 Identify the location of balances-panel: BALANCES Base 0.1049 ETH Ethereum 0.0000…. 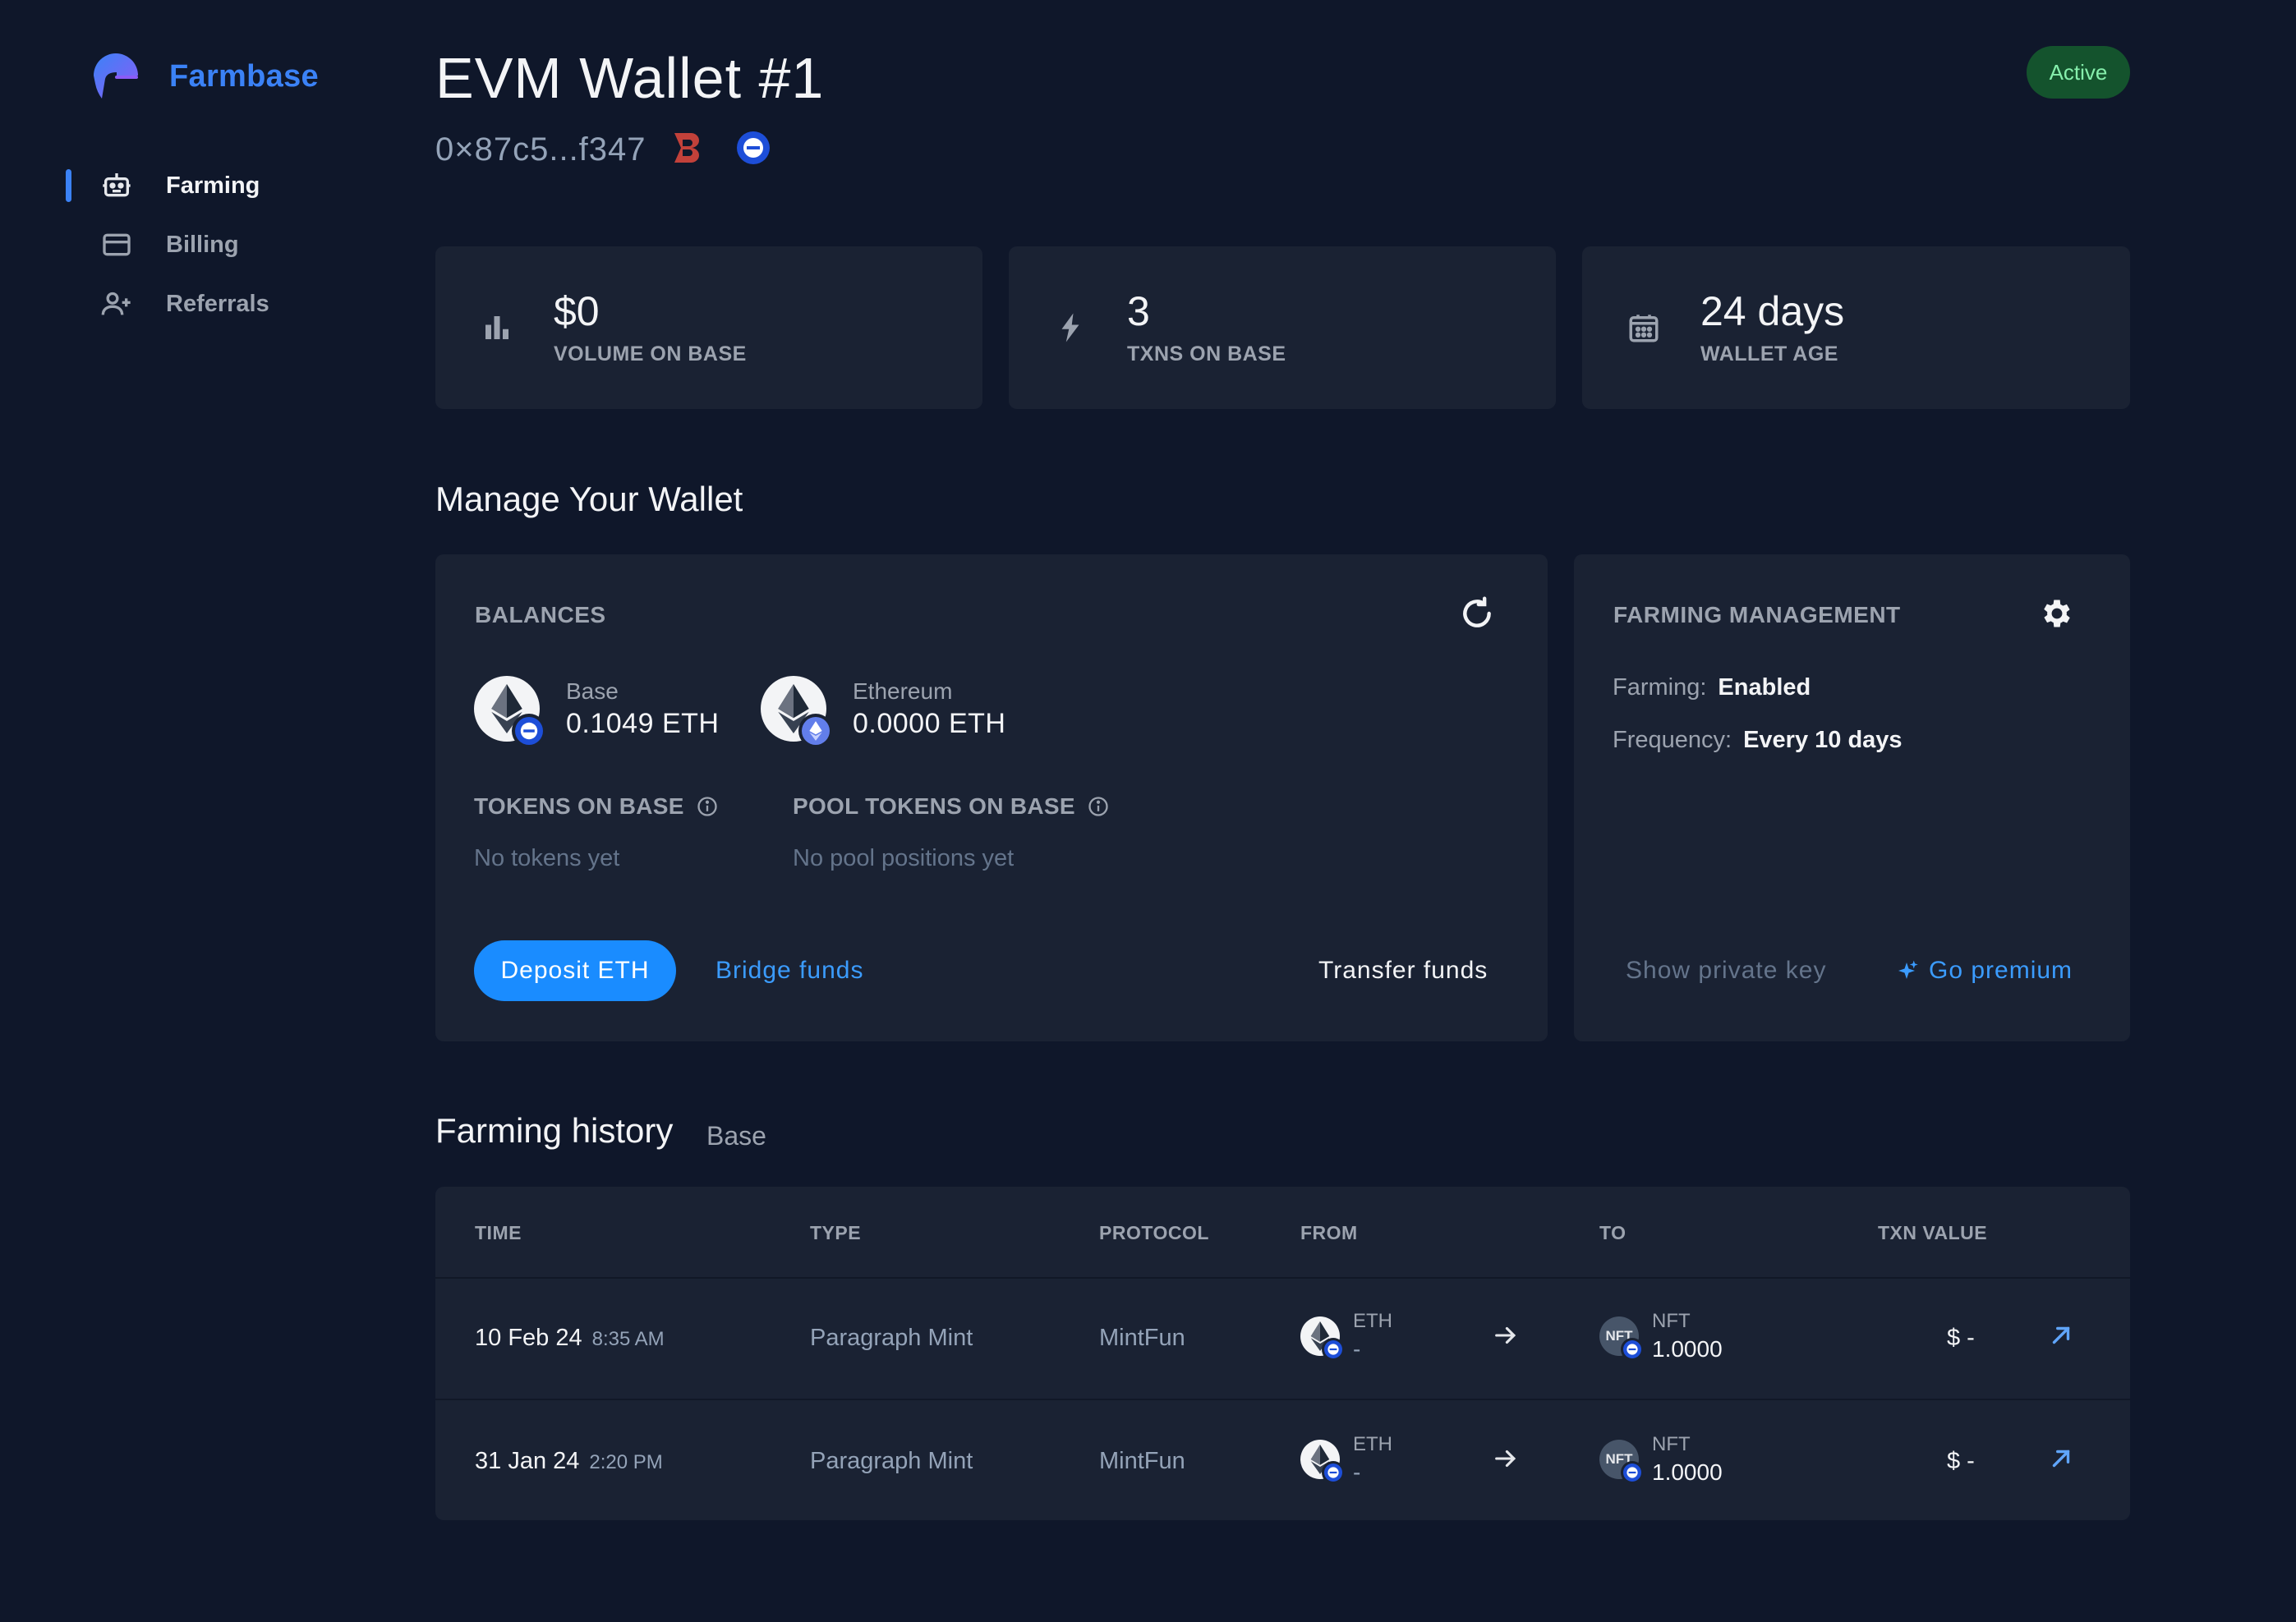
(991, 797).